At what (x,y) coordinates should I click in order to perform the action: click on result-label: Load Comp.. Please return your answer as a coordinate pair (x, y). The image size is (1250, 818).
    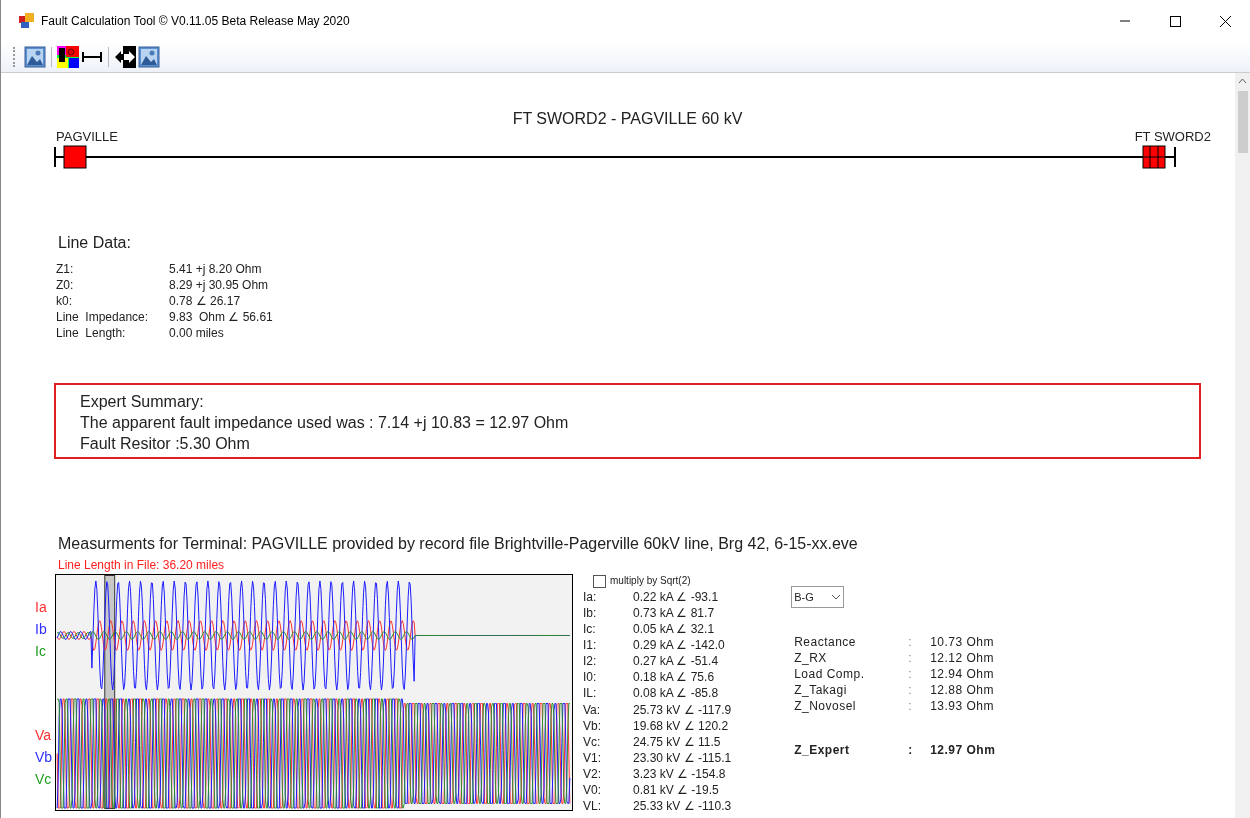
    Looking at the image, I should click on (830, 674).